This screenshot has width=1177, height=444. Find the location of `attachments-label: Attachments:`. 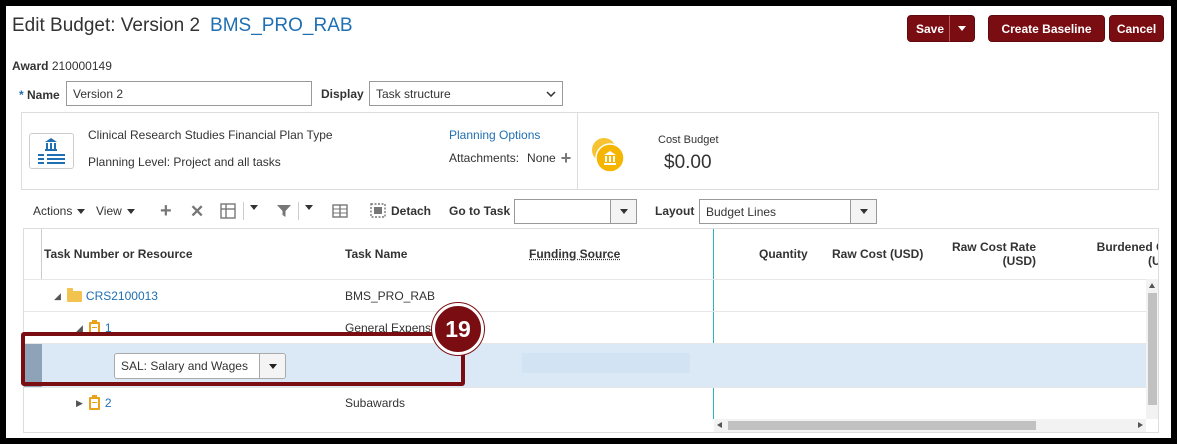

attachments-label: Attachments: is located at coordinates (484, 158).